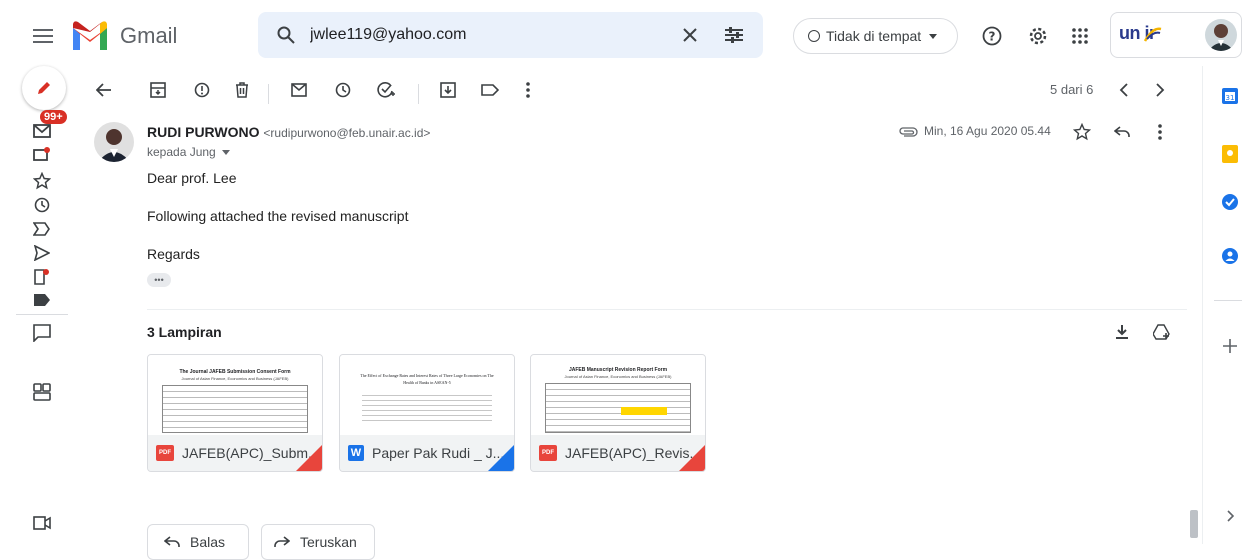  Describe the element at coordinates (1230, 516) in the screenshot. I see `expand-side-panel-chevron-icon` at that location.